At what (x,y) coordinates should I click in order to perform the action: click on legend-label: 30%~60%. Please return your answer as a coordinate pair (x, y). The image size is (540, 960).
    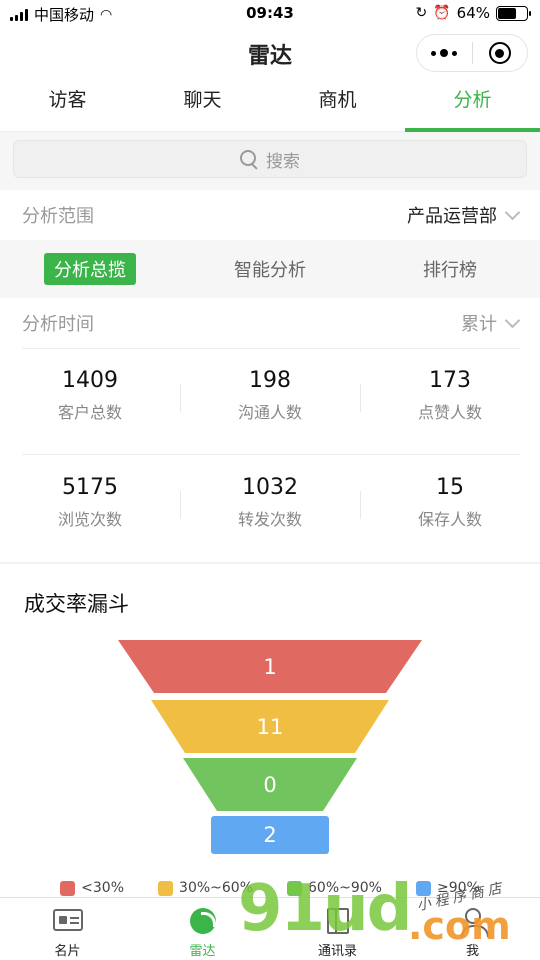
    Looking at the image, I should click on (216, 888).